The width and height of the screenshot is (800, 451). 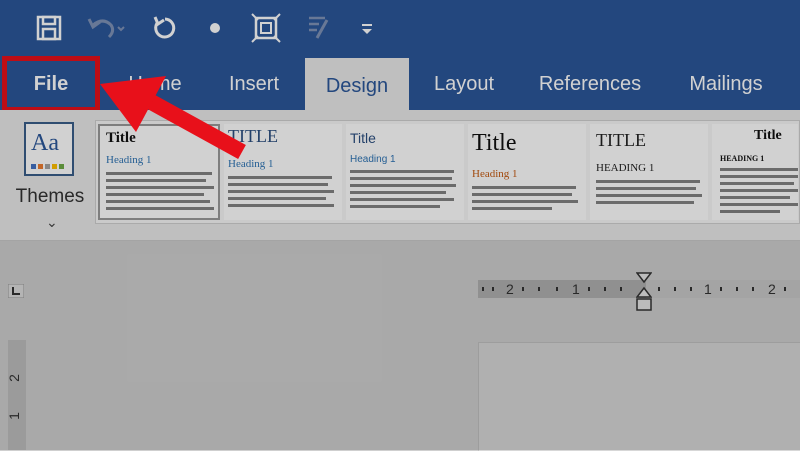 I want to click on themes-color-dots, so click(x=47, y=166).